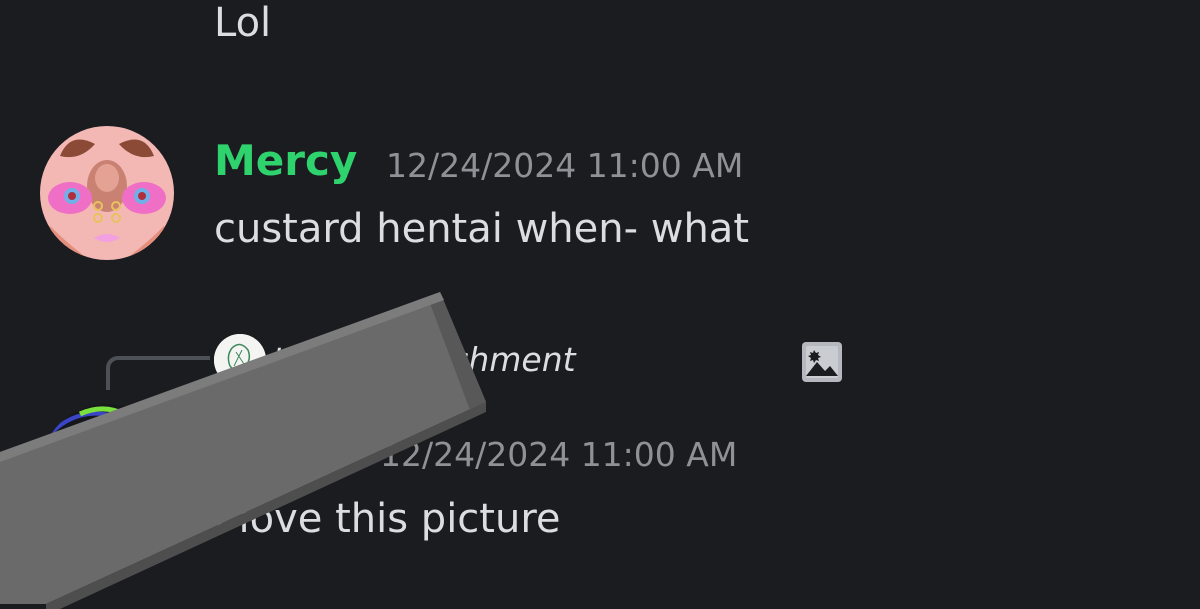 Image resolution: width=1200 pixels, height=609 pixels. What do you see at coordinates (243, 23) in the screenshot?
I see `previous-message-text: Lol` at bounding box center [243, 23].